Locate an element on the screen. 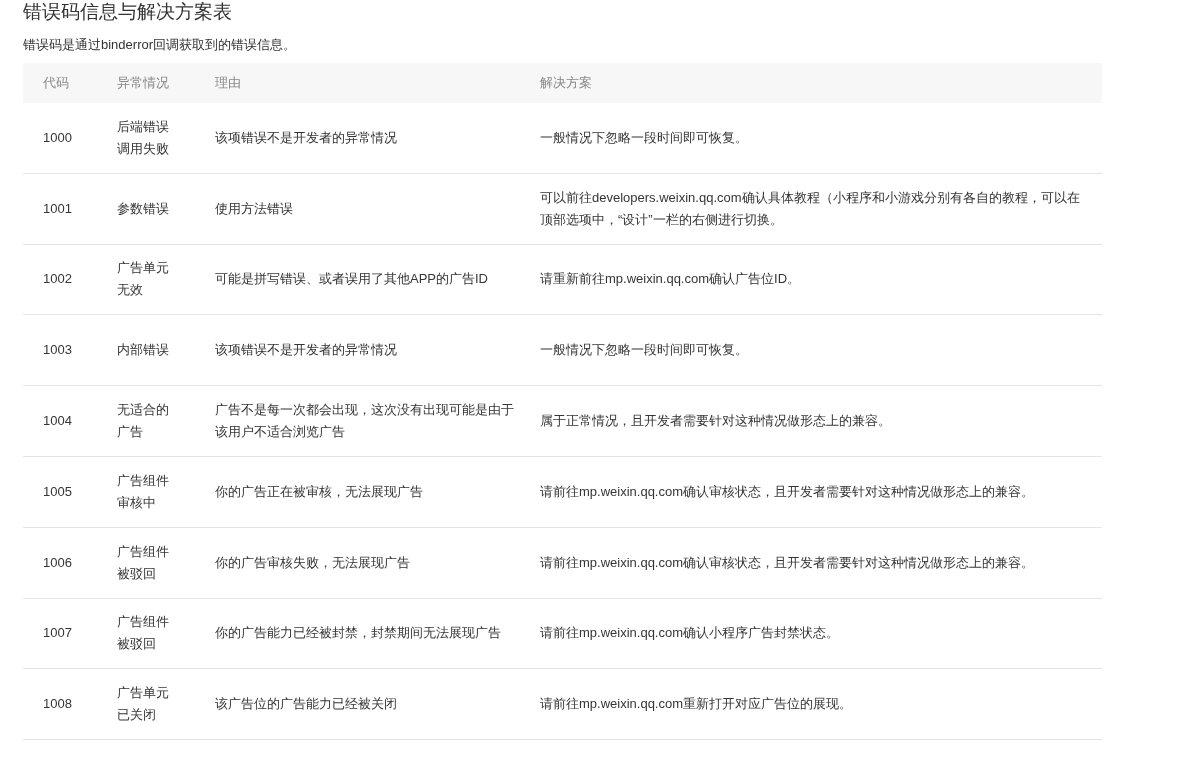 The image size is (1186, 761). table-cell-text: 1002 is located at coordinates (58, 279).